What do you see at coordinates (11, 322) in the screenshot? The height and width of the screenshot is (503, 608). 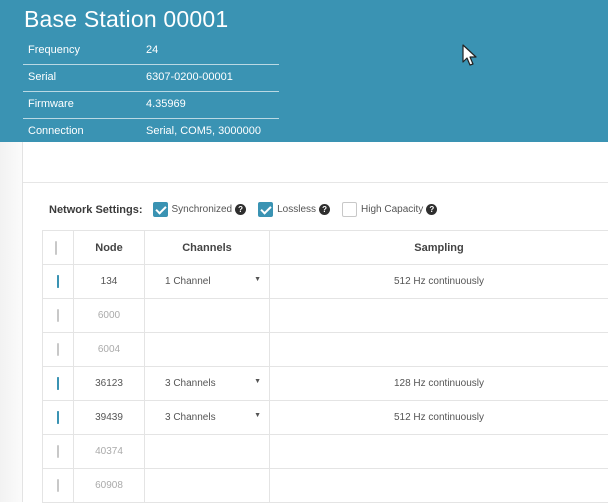 I see `left-panel-edge` at bounding box center [11, 322].